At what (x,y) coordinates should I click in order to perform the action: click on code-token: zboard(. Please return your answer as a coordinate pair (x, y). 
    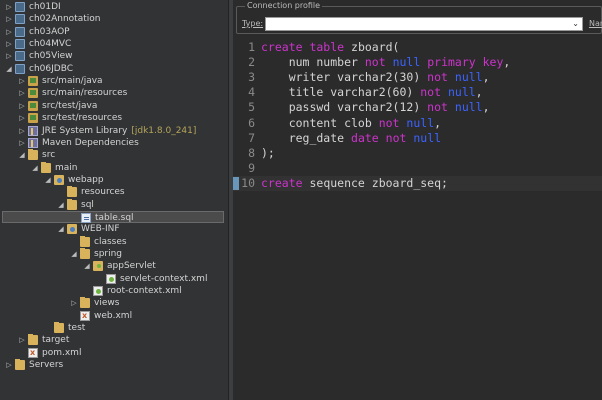
    Looking at the image, I should click on (372, 47).